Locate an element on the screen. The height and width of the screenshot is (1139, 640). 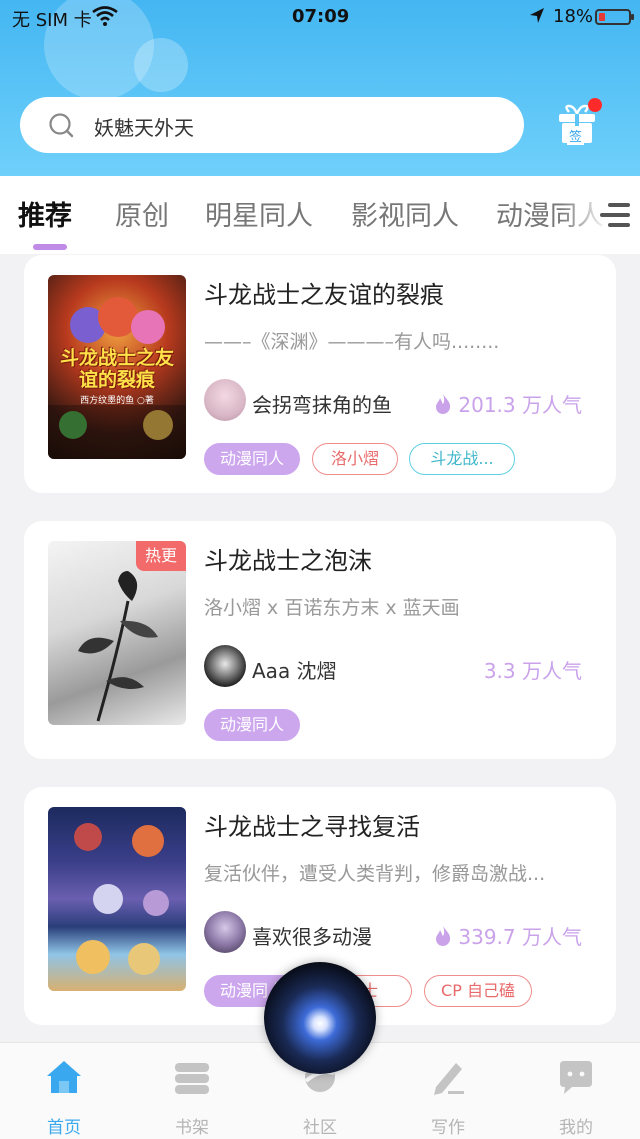
book-cover: 斗龙战士之友谊的裂痕 西方纹墨的鱼 ○著 is located at coordinates (117, 367).